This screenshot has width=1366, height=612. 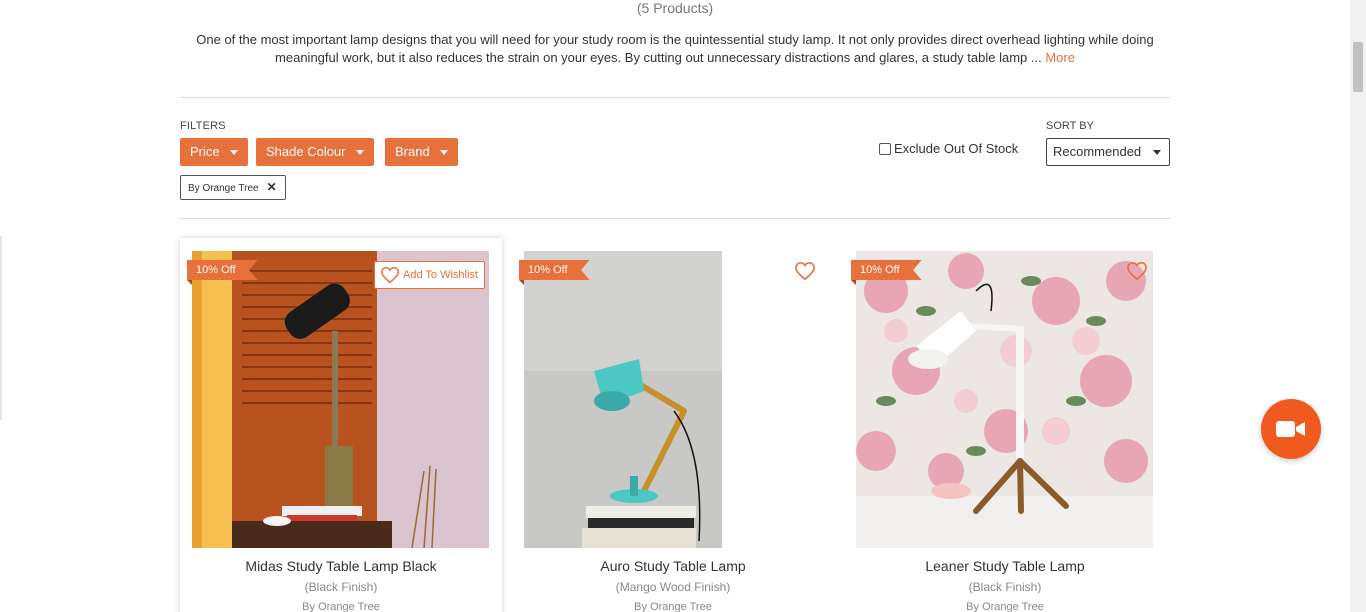 I want to click on filter-brand-button: Brand, so click(x=421, y=152).